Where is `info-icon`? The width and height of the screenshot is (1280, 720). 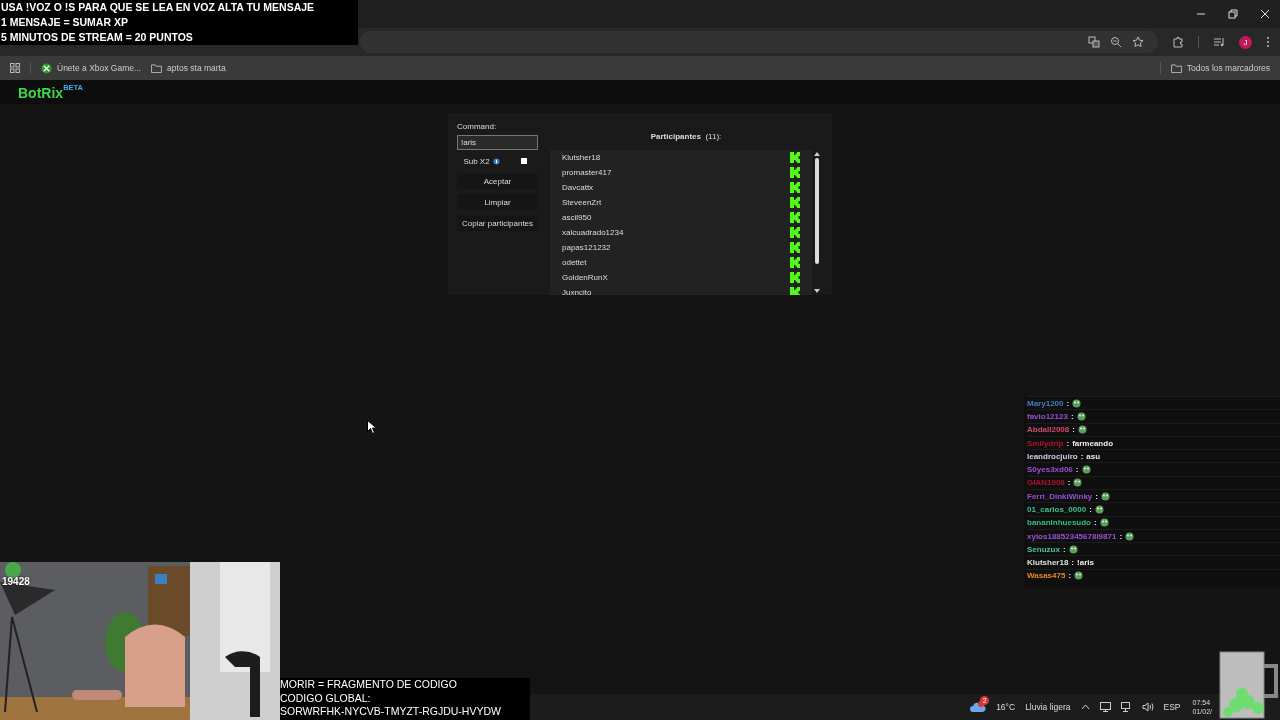 info-icon is located at coordinates (496, 161).